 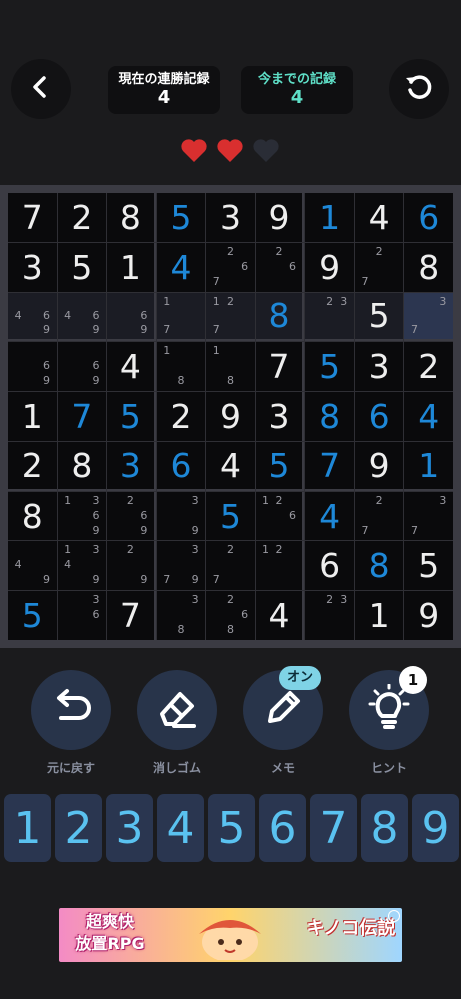 I want to click on cell-r9-c3: 7, so click(x=131, y=615).